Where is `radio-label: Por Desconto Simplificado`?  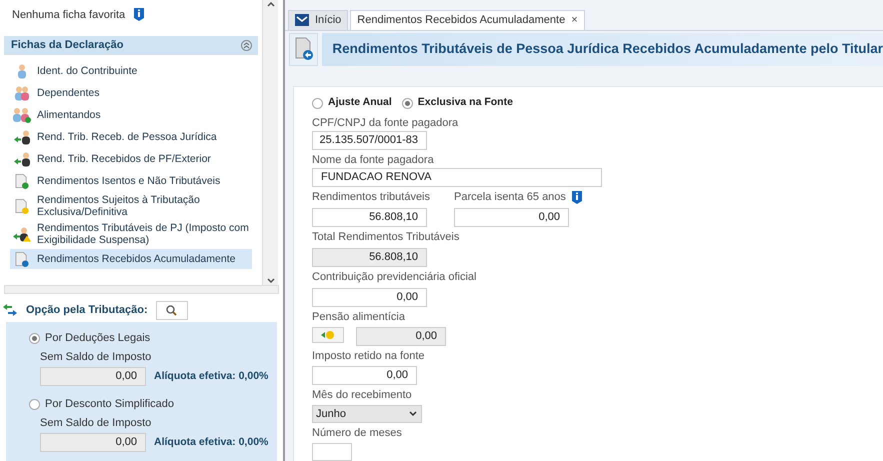 radio-label: Por Desconto Simplificado is located at coordinates (109, 404).